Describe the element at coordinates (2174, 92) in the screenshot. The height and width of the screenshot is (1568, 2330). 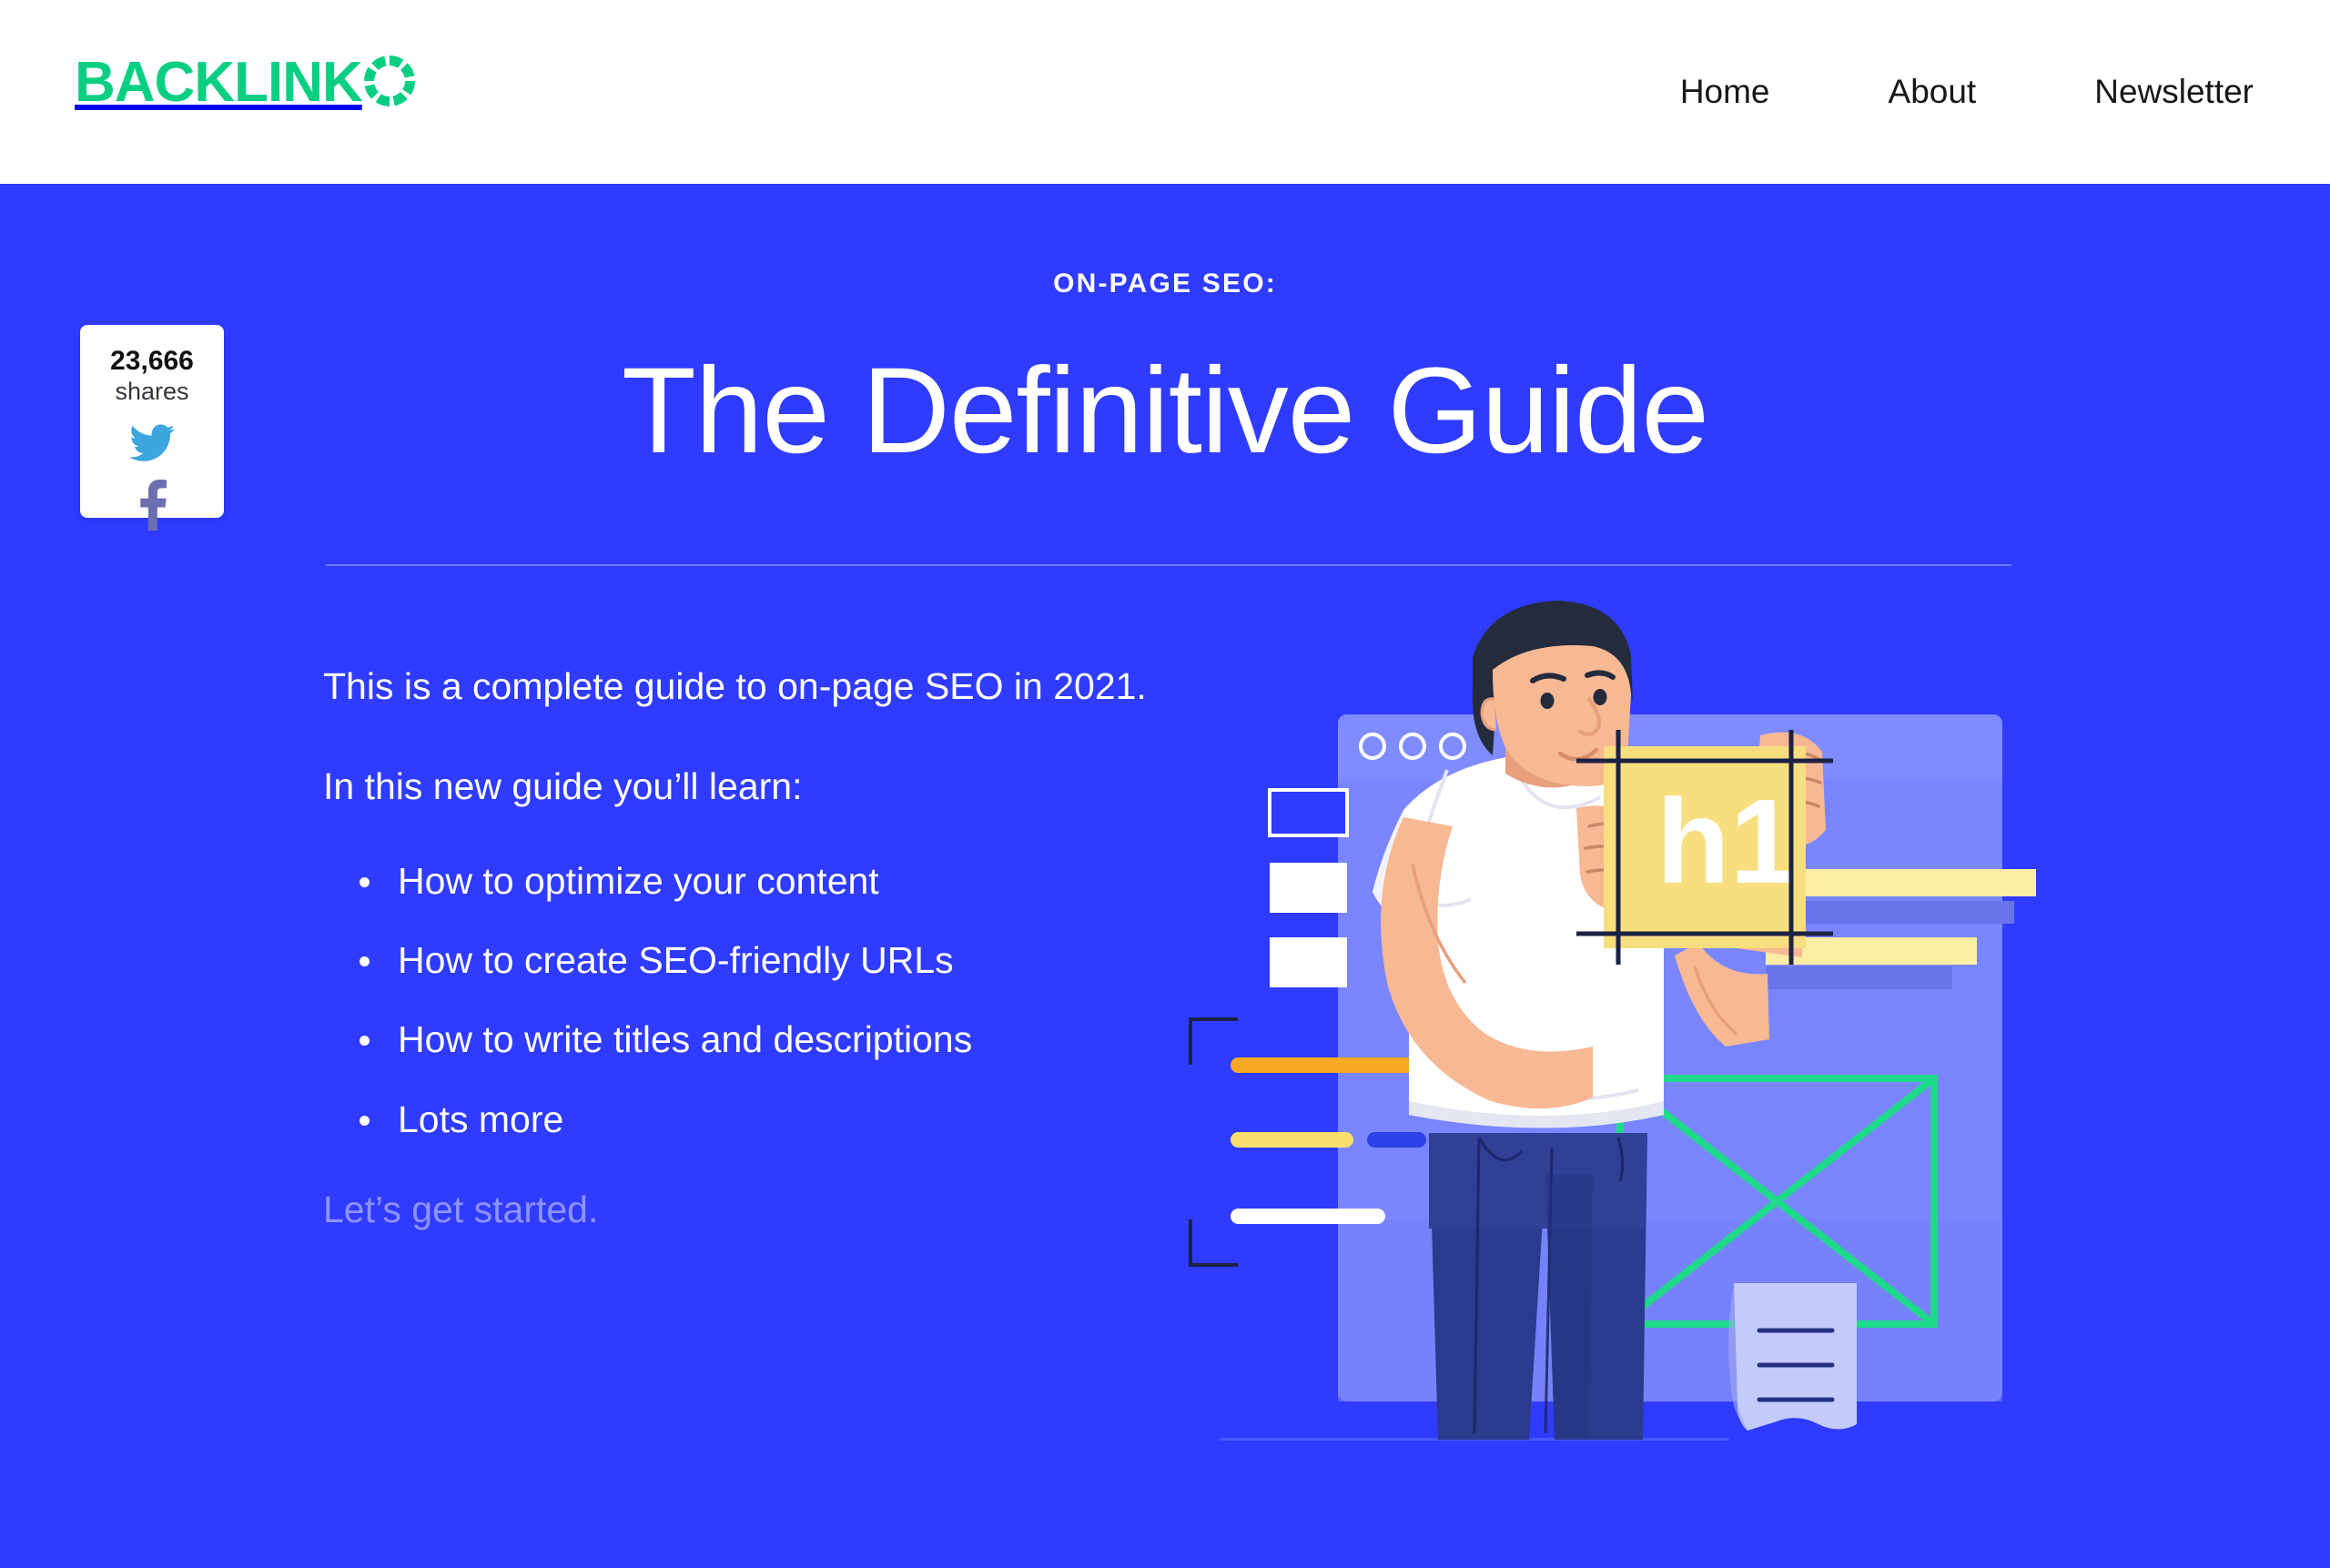
I see `nav-item-newsletter: Newsletter` at that location.